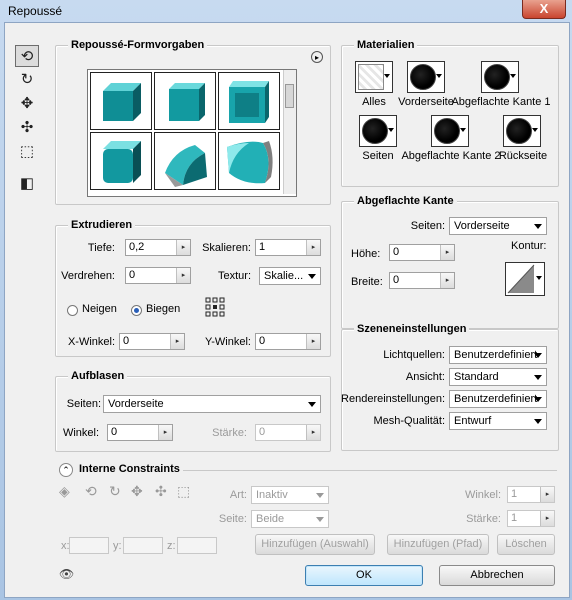 The width and height of the screenshot is (572, 600). I want to click on slide-object-icon: ✣, so click(27, 128).